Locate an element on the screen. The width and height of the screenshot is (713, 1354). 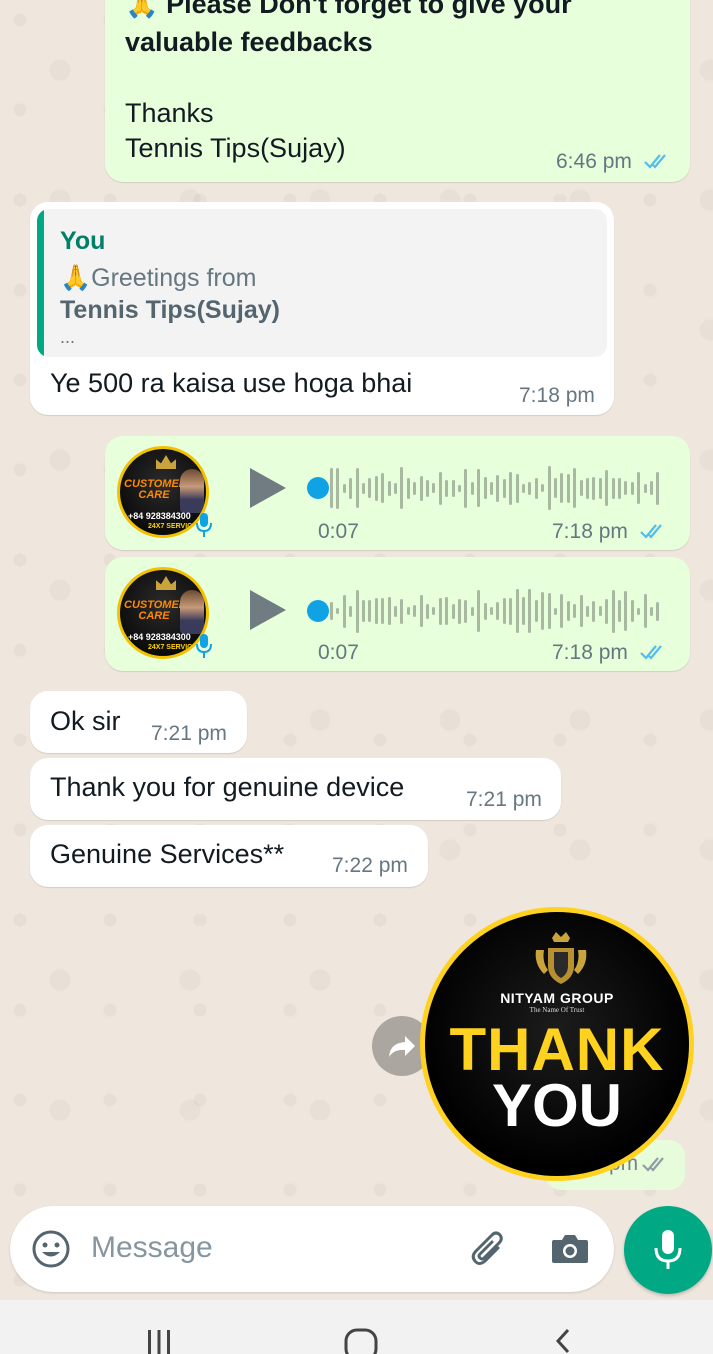
message-text: Ok sir is located at coordinates (85, 721).